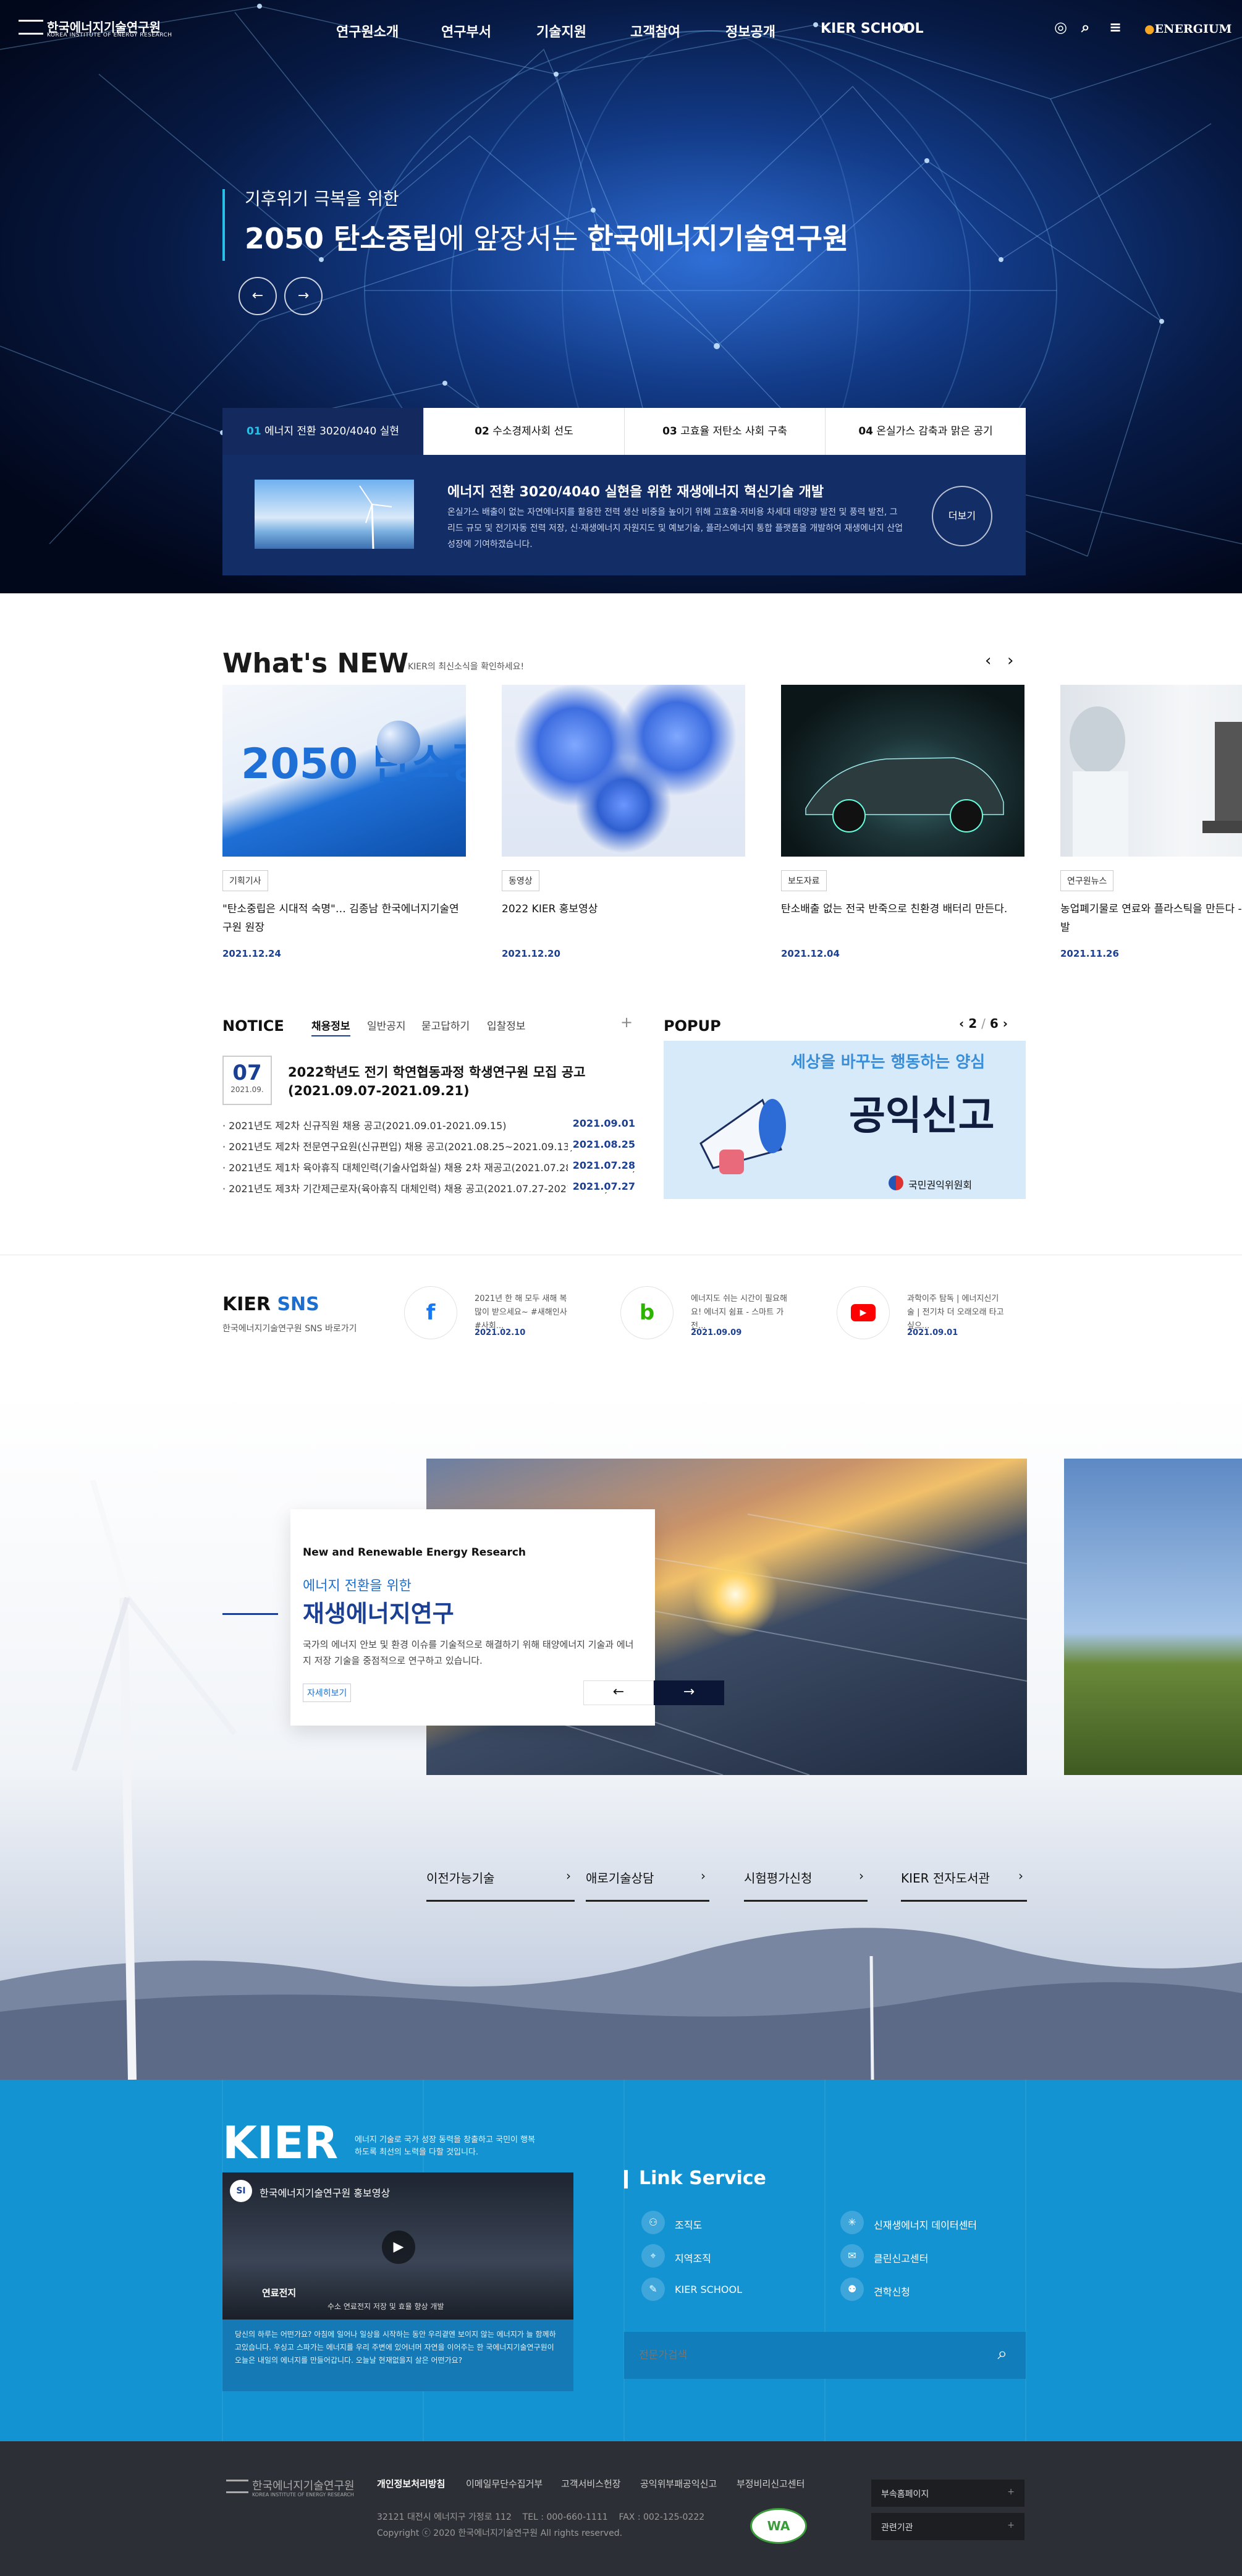  I want to click on hero-prev-button: ←, so click(258, 296).